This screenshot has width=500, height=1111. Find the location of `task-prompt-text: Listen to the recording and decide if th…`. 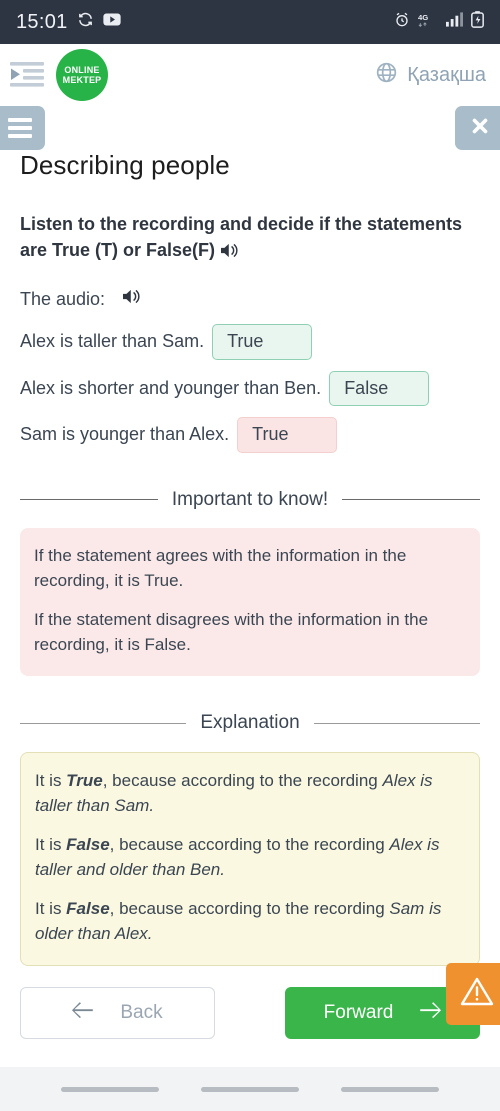

task-prompt-text: Listen to the recording and decide if th… is located at coordinates (241, 237).